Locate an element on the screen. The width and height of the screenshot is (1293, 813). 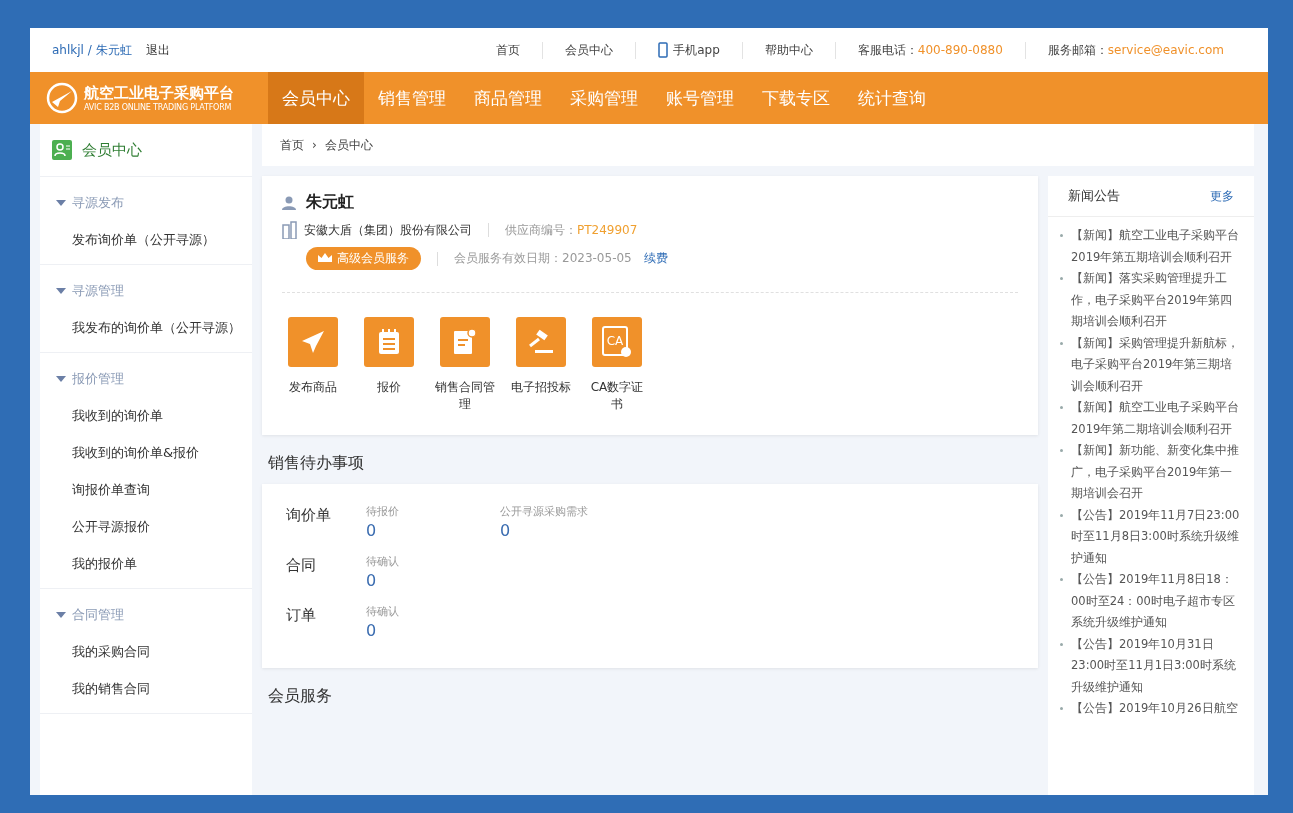
section-title: 会员服务 is located at coordinates (300, 695).